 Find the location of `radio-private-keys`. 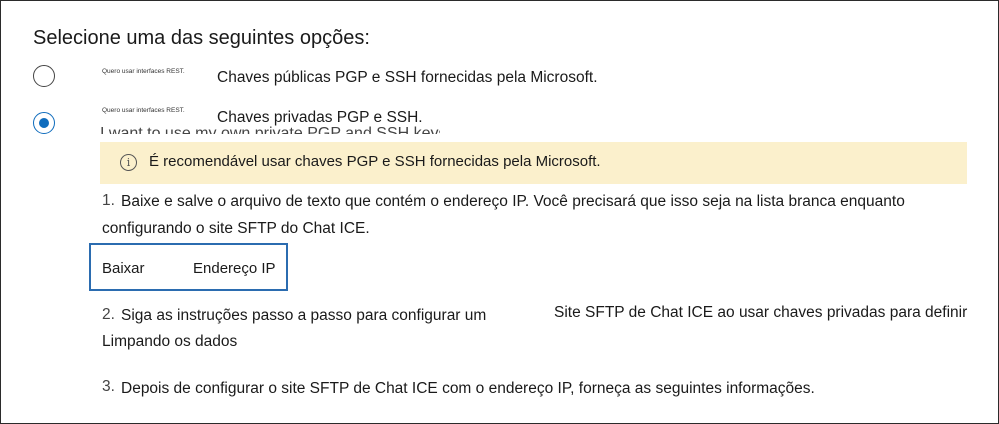

radio-private-keys is located at coordinates (44, 123).